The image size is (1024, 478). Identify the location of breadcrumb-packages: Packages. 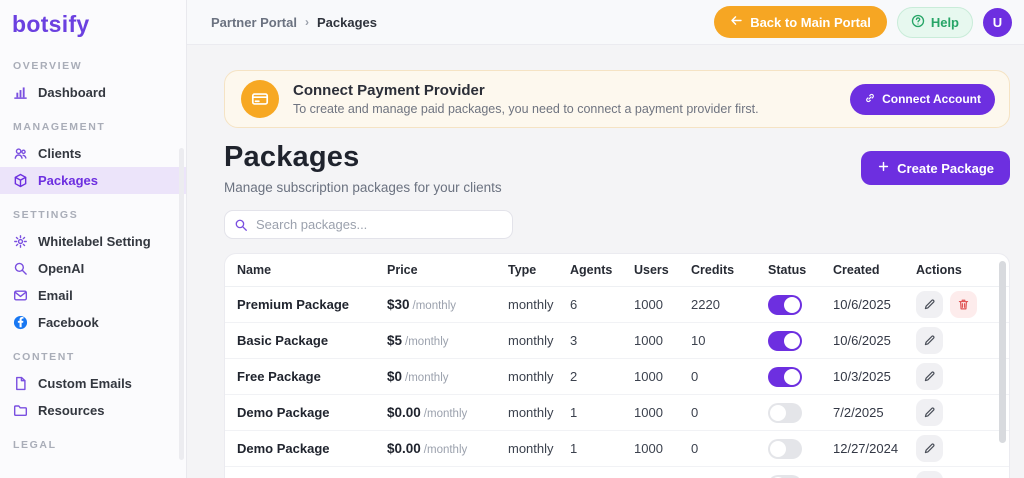
(346, 22).